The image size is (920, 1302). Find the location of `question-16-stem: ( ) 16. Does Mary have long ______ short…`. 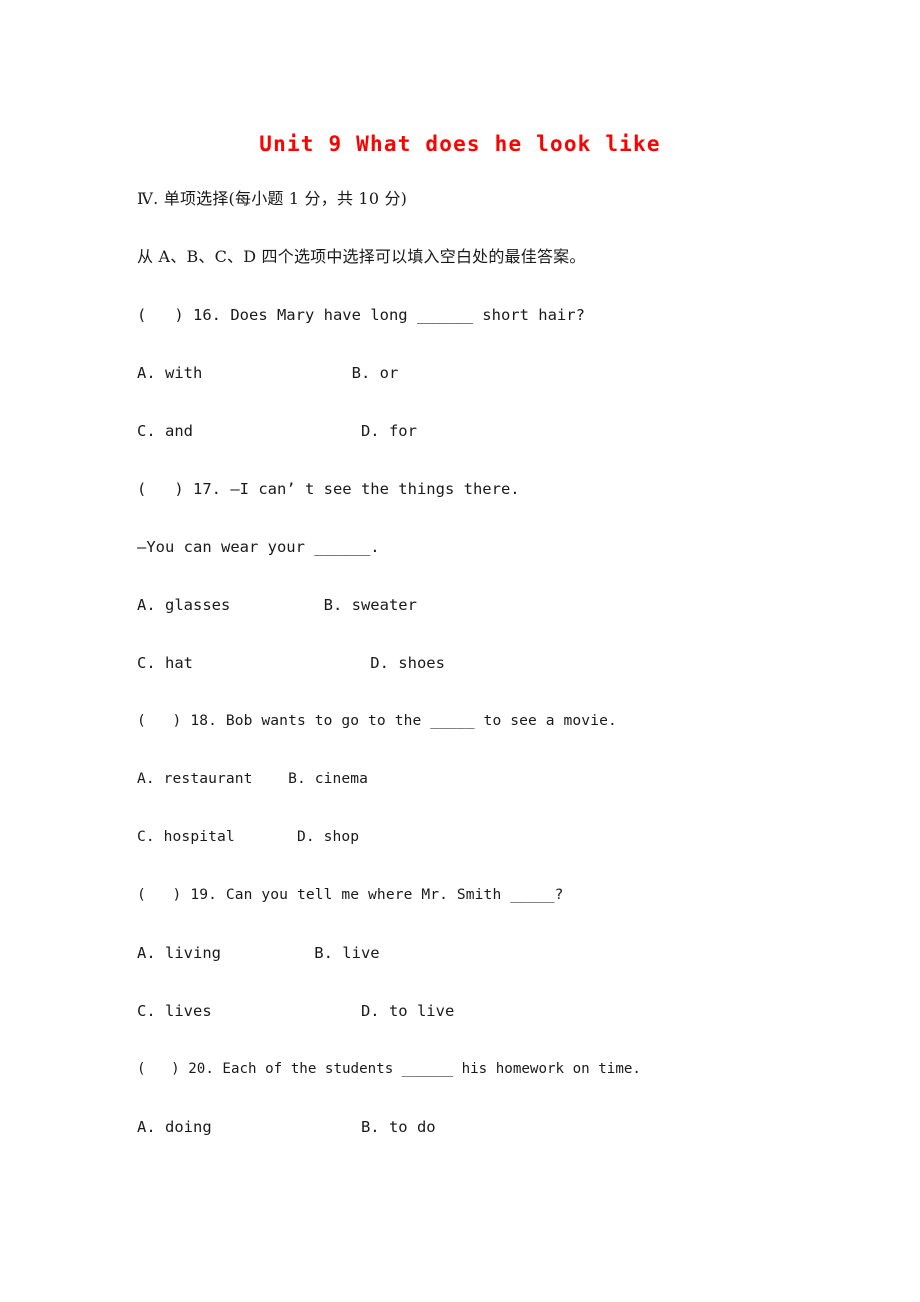

question-16-stem: ( ) 16. Does Mary have long ______ short… is located at coordinates (361, 315).